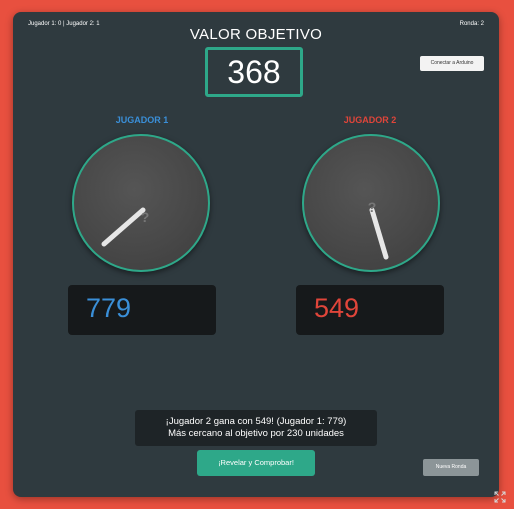 This screenshot has height=509, width=514. I want to click on player2-value: 549, so click(337, 308).